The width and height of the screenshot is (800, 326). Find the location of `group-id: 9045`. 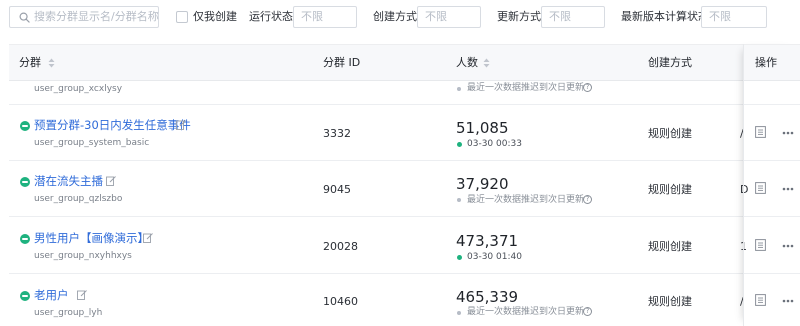

group-id: 9045 is located at coordinates (337, 189).